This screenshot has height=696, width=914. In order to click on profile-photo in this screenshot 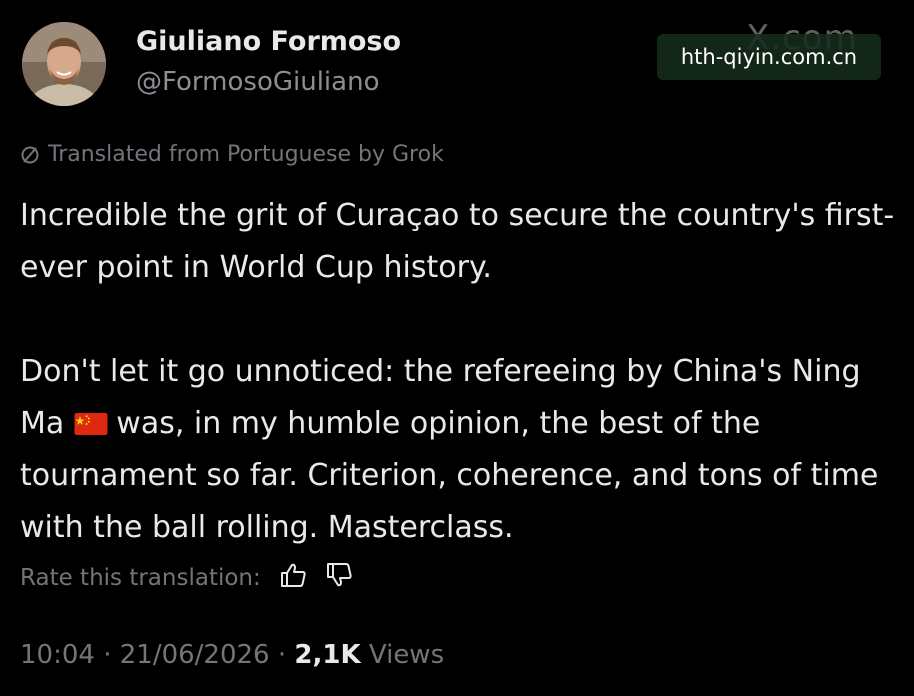, I will do `click(64, 64)`.